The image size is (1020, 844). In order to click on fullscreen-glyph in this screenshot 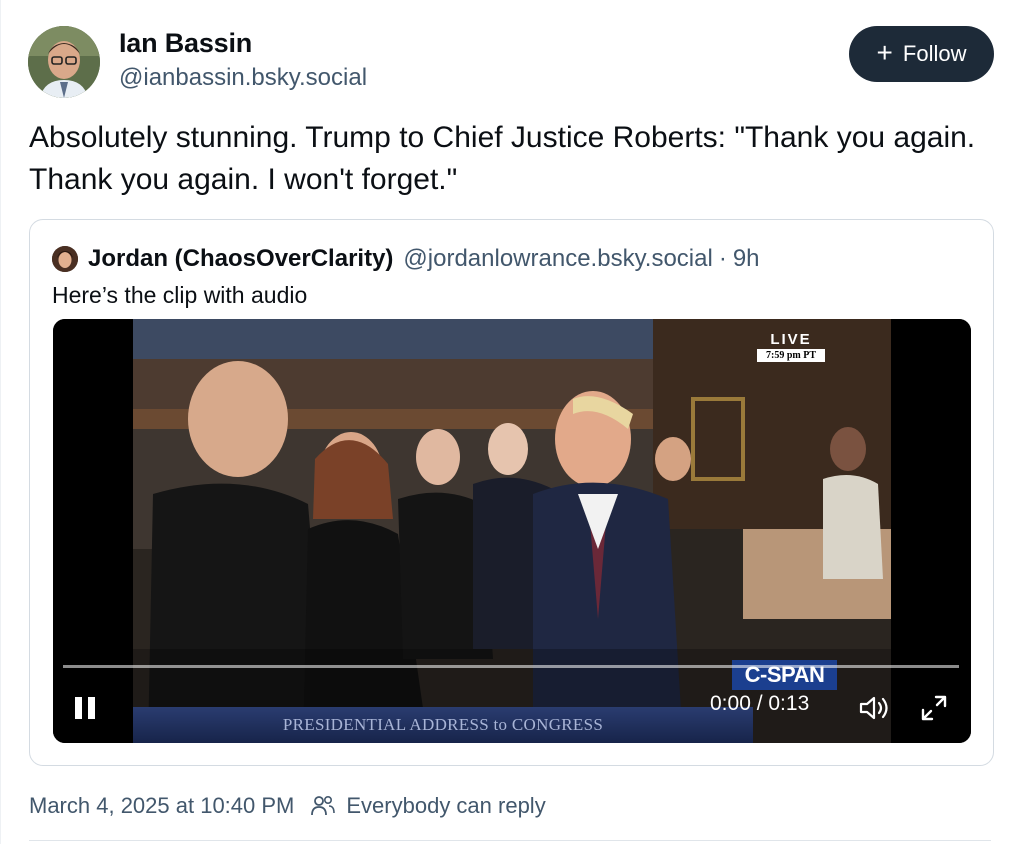, I will do `click(934, 708)`.